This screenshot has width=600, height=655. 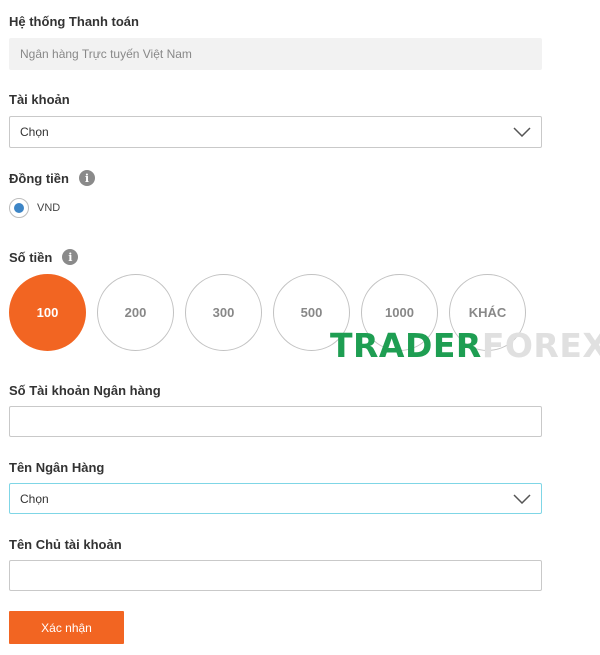 I want to click on watermark-logo: TRADERFOREX, so click(x=465, y=345).